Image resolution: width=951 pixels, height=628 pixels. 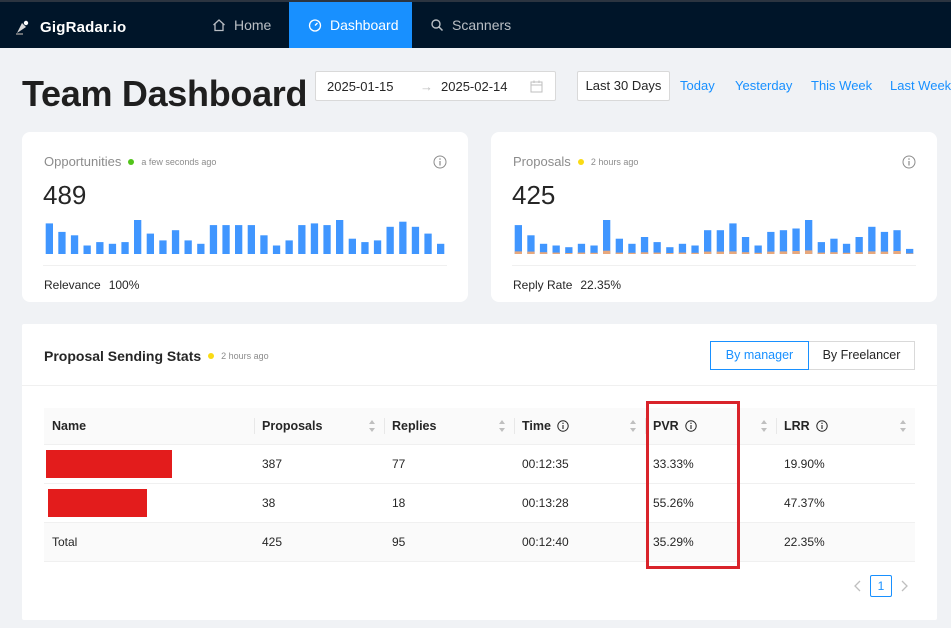 I want to click on nav-home: Home, so click(x=248, y=25).